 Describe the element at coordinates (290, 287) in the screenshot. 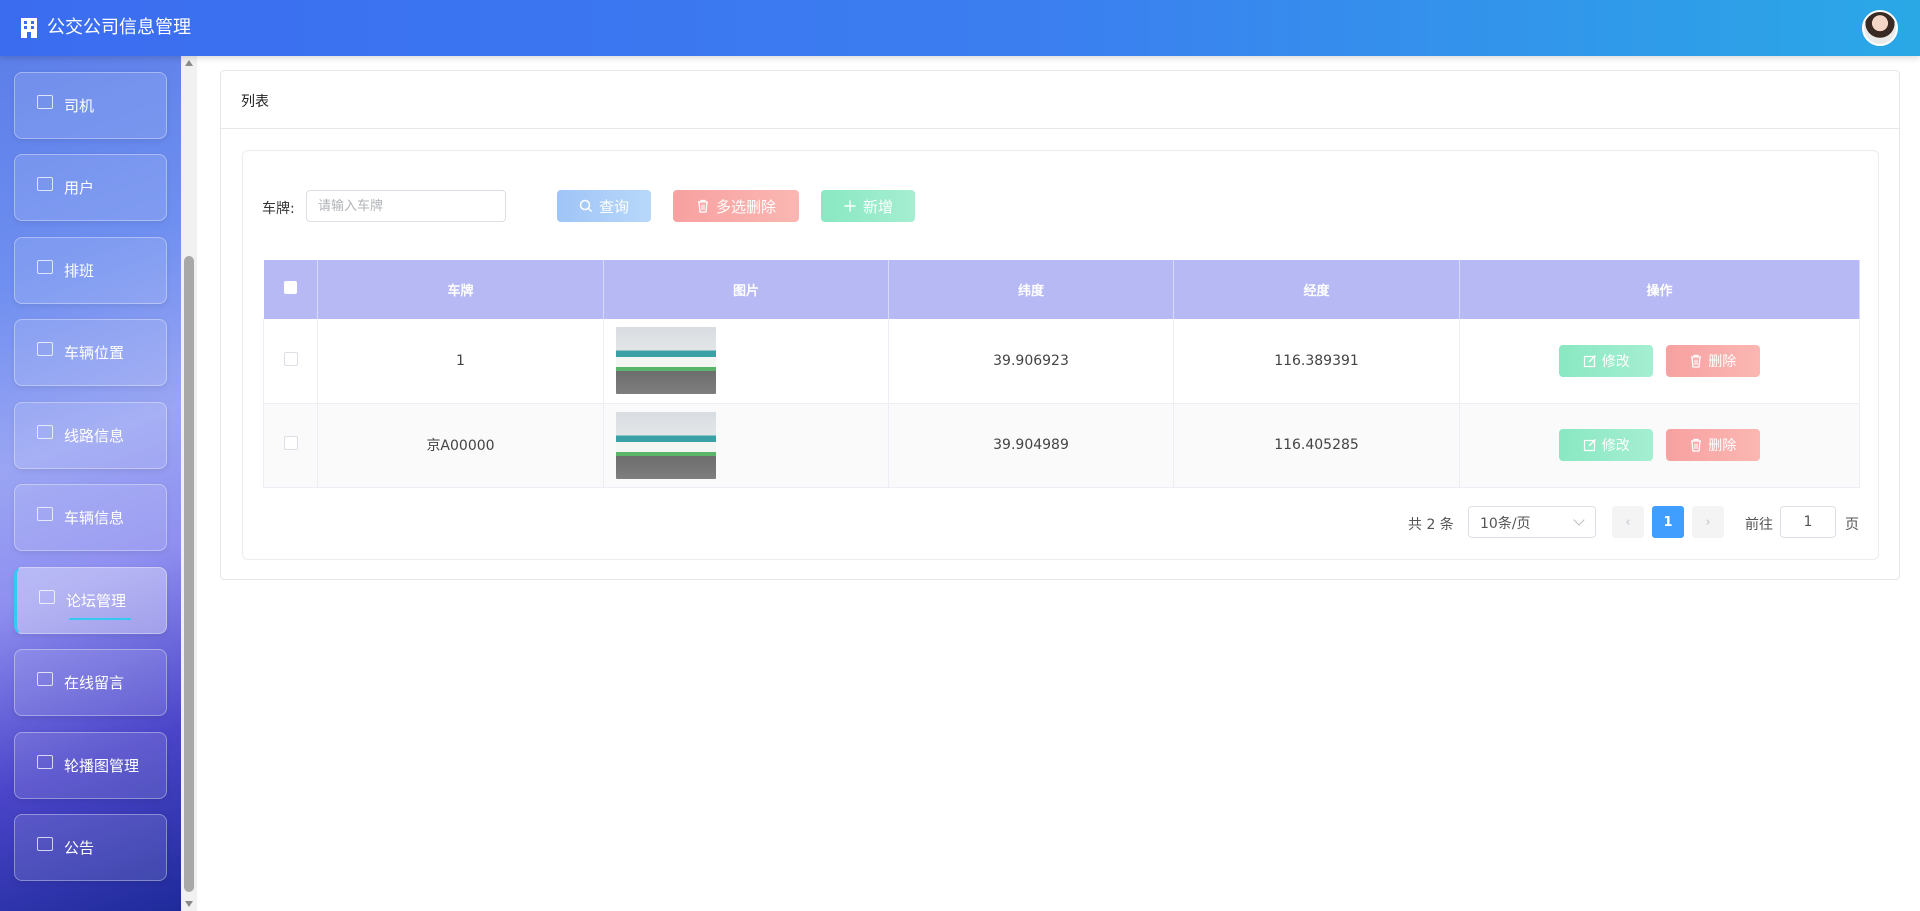

I see `select-all-checkbox` at that location.